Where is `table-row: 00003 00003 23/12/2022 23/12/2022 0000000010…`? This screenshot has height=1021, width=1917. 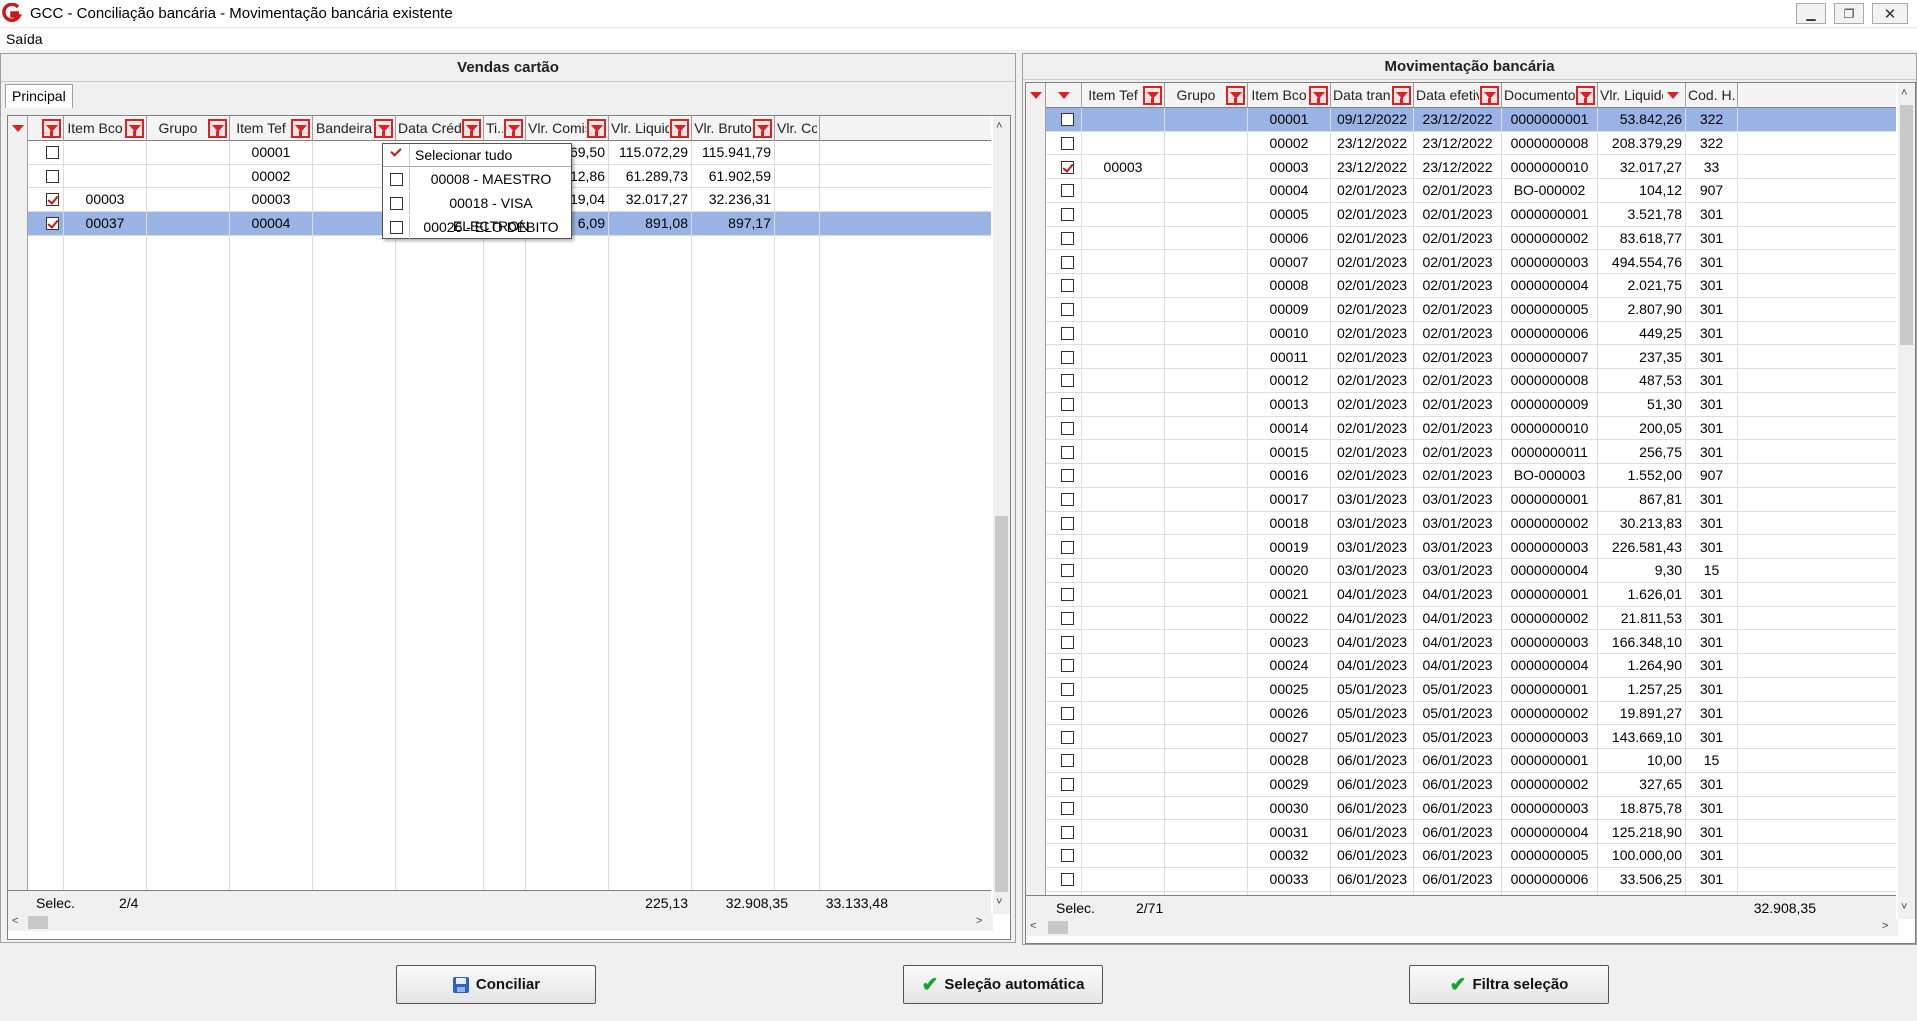 table-row: 00003 00003 23/12/2022 23/12/2022 0000000010… is located at coordinates (1461, 167).